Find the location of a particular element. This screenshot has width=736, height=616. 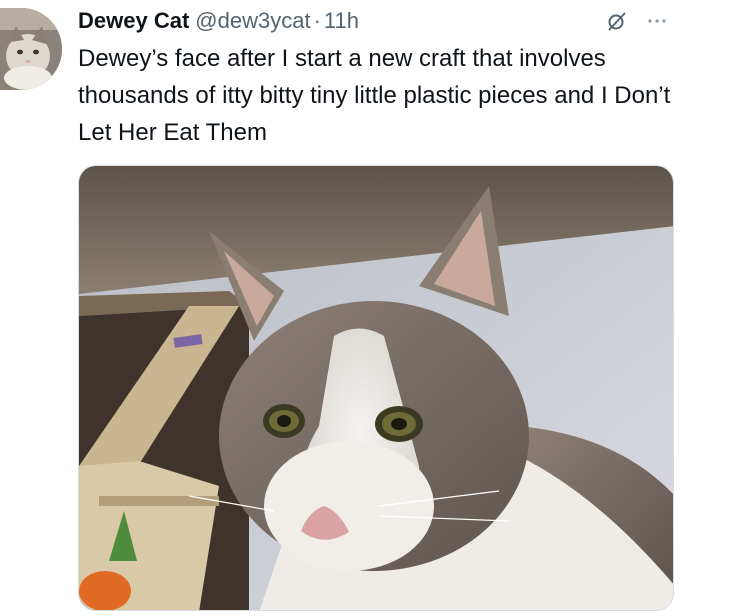

avatar is located at coordinates (31, 49).